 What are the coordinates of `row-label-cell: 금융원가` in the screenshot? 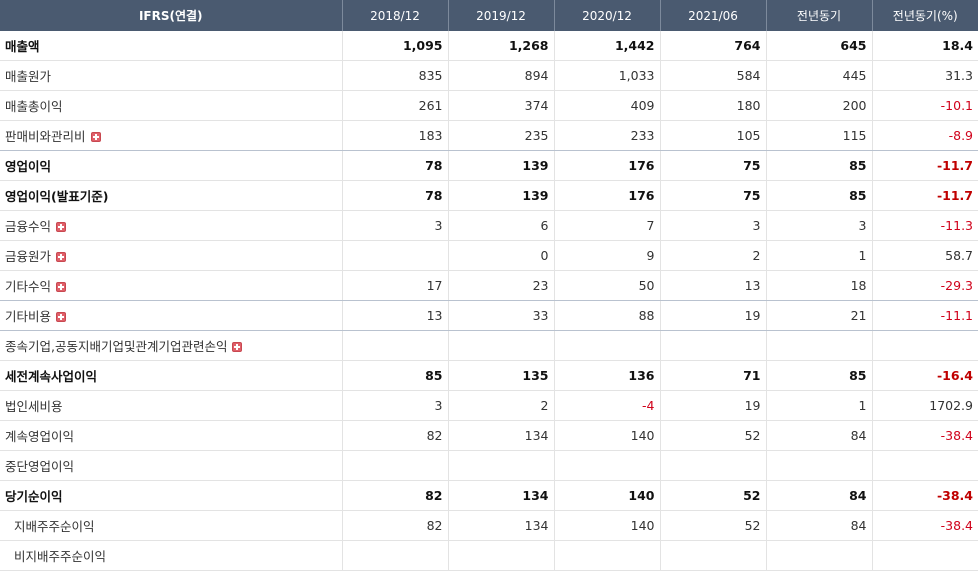 It's located at (171, 255).